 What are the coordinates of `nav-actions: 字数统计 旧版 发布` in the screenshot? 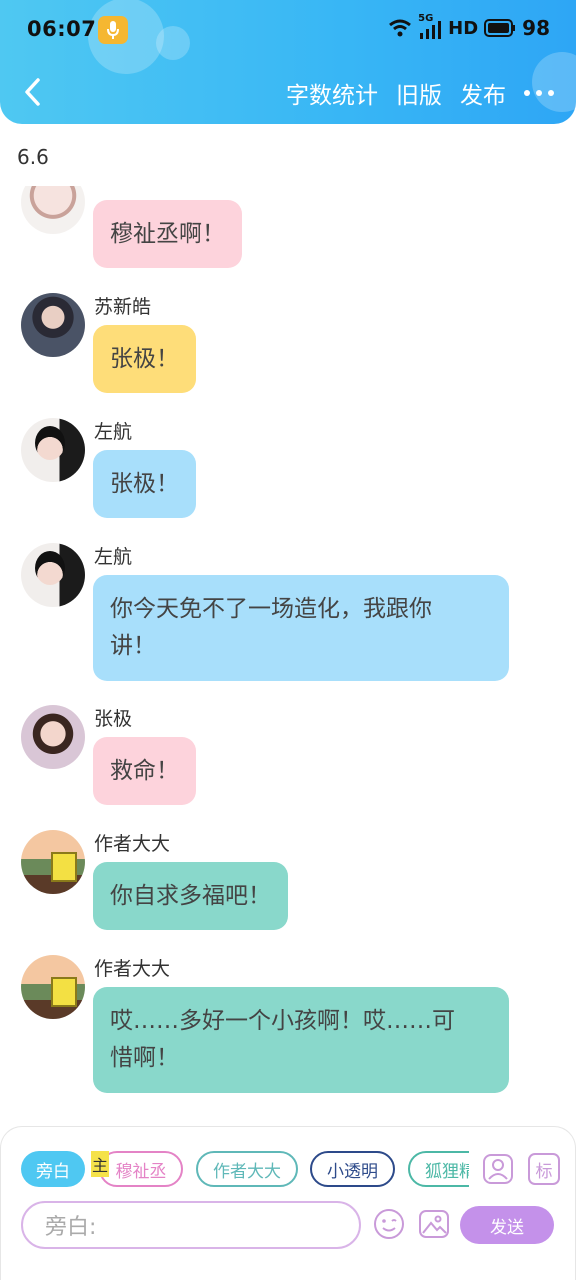 It's located at (420, 93).